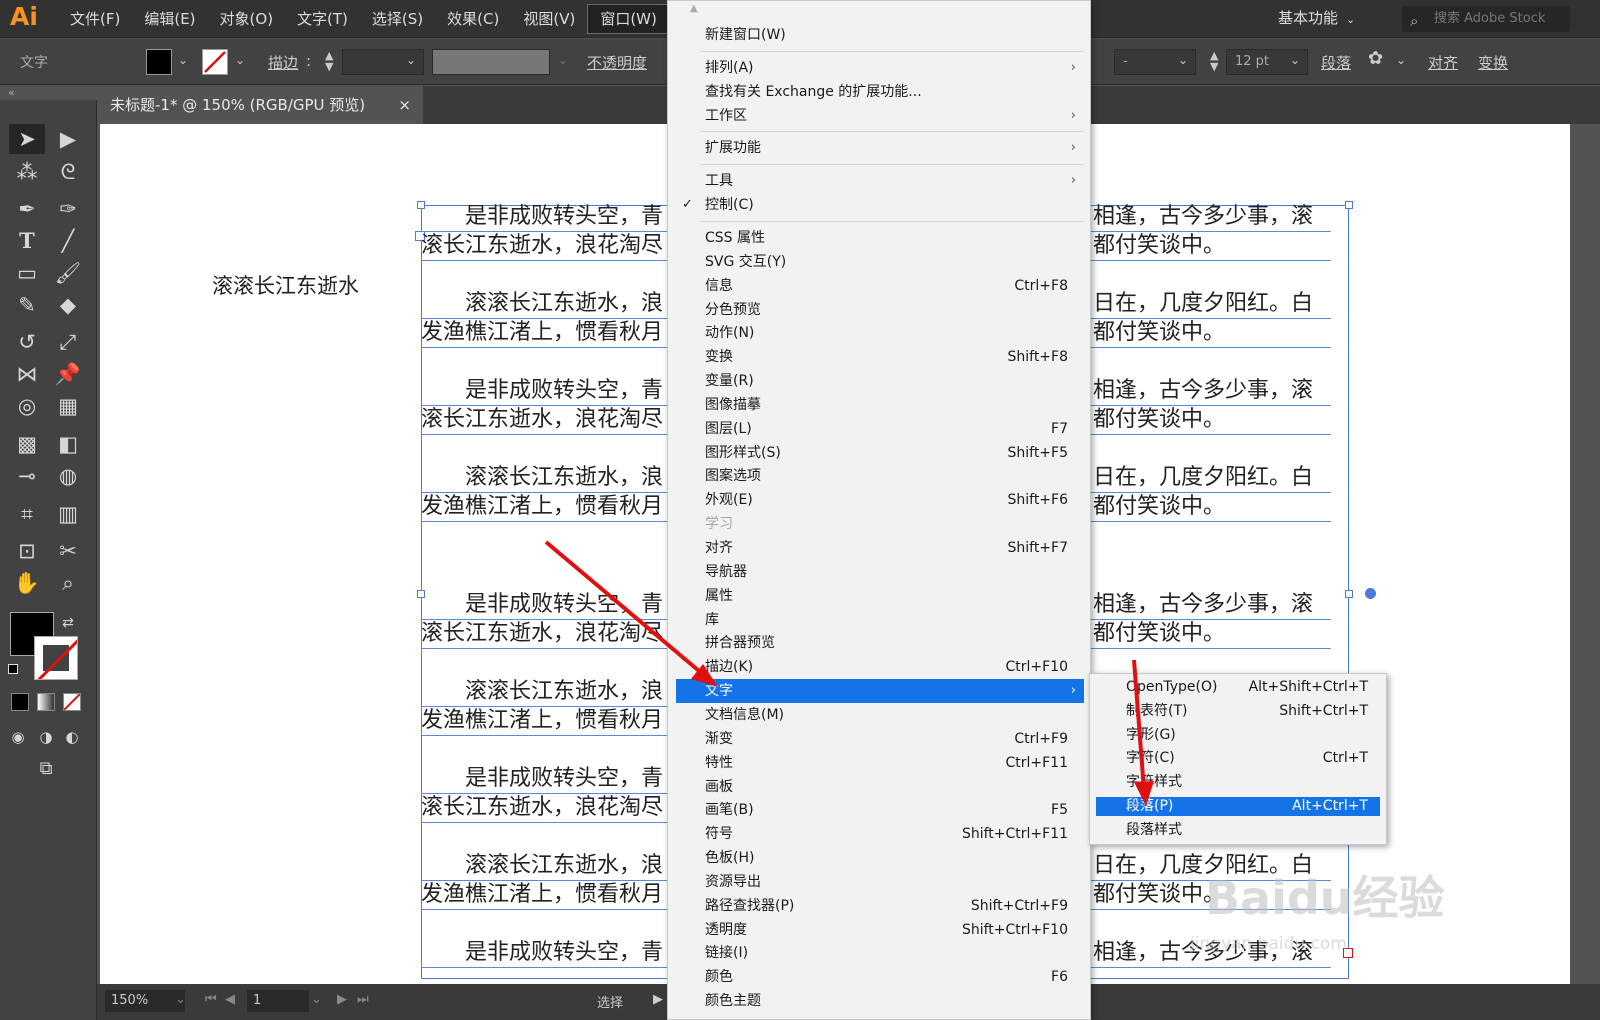 The height and width of the screenshot is (1020, 1600). Describe the element at coordinates (27, 406) in the screenshot. I see `shape-builder-tool-icon: ◎` at that location.